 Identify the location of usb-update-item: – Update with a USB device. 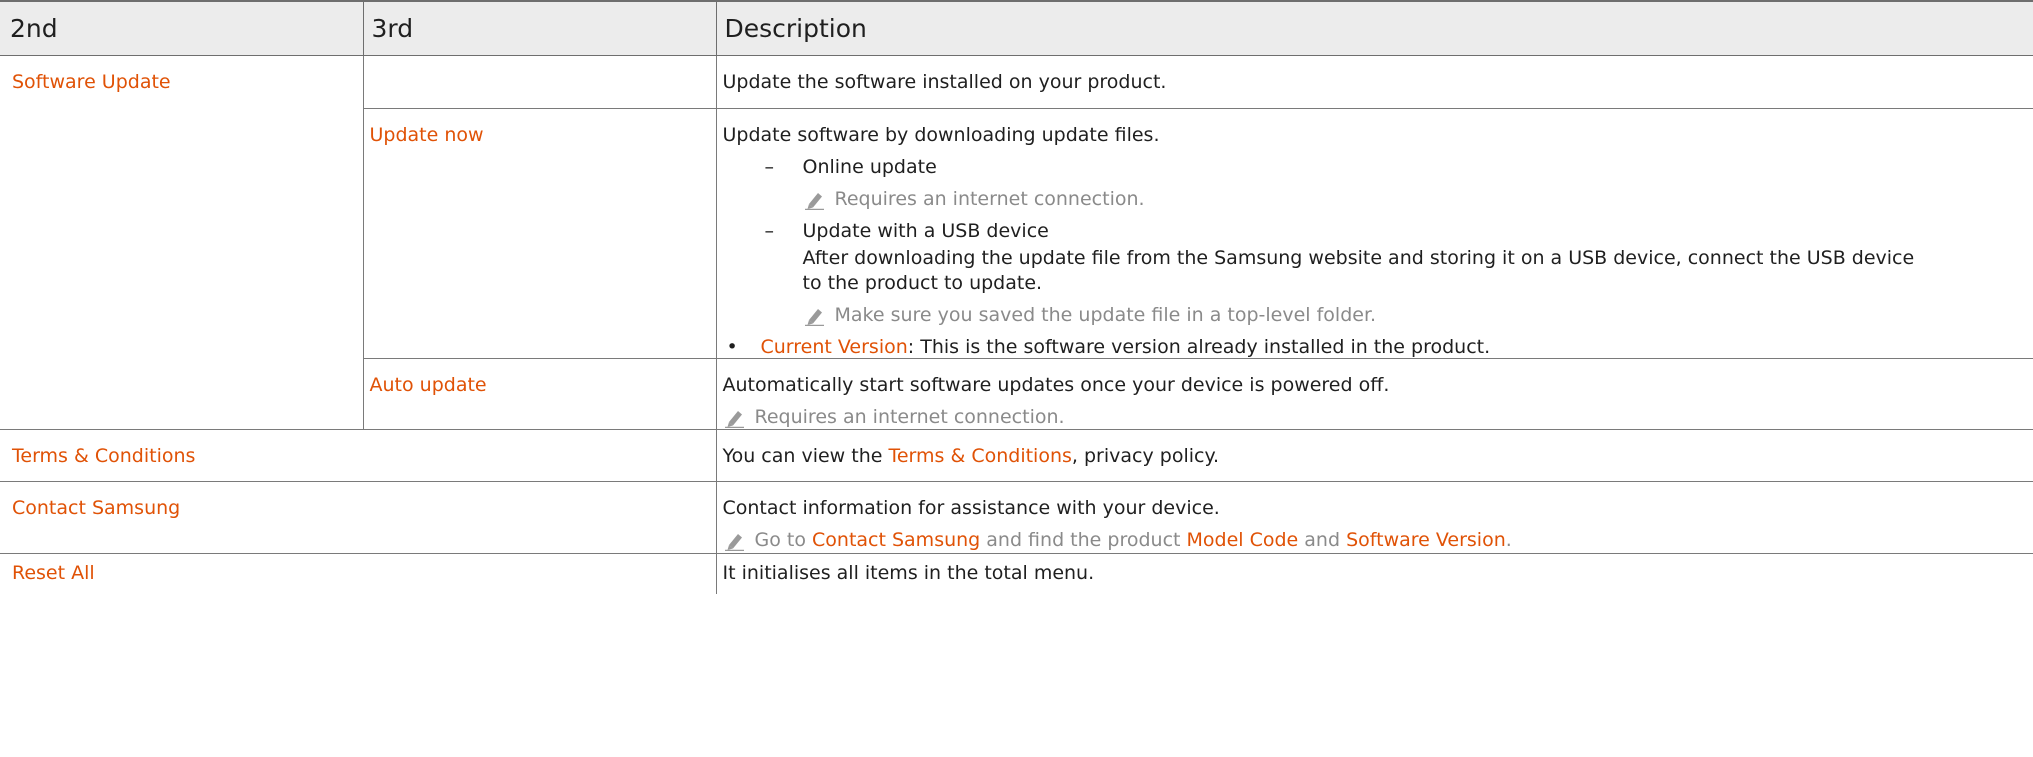
(906, 231).